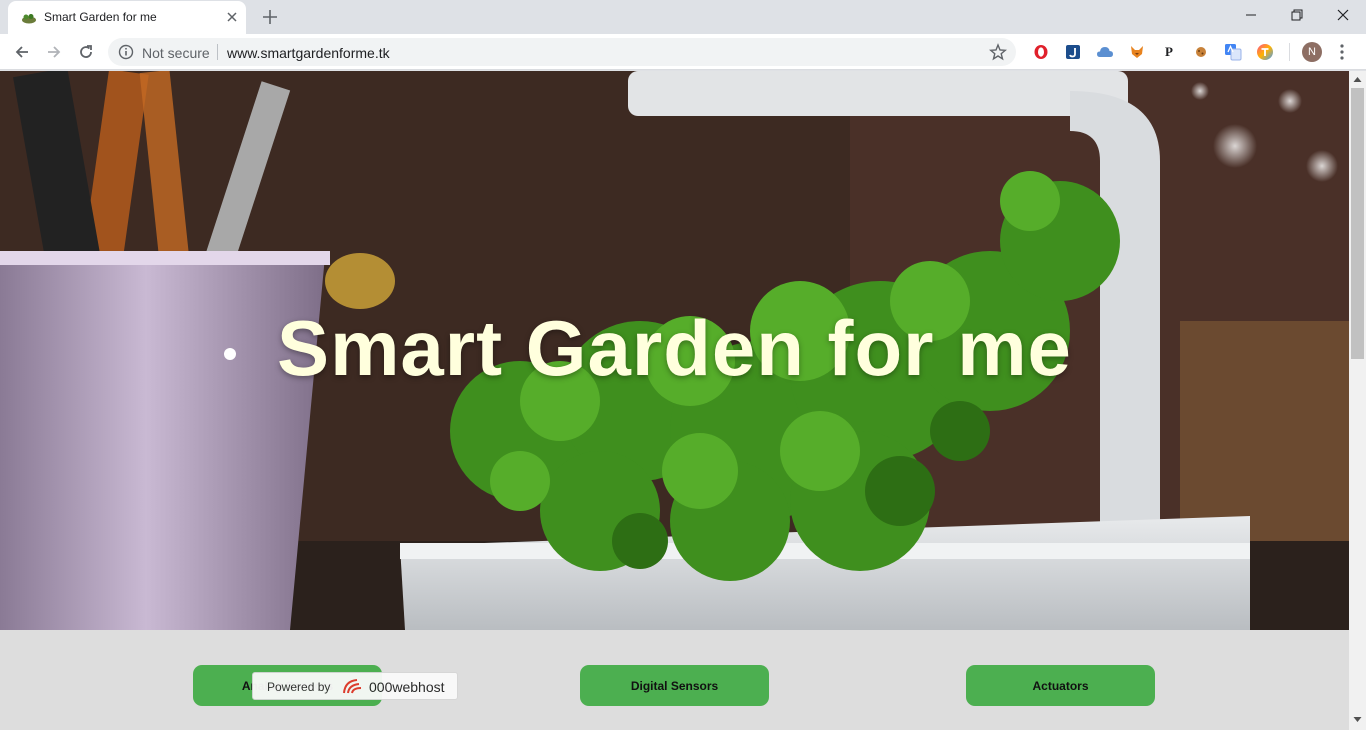 This screenshot has width=1366, height=730. I want to click on reload-icon, so click(86, 51).